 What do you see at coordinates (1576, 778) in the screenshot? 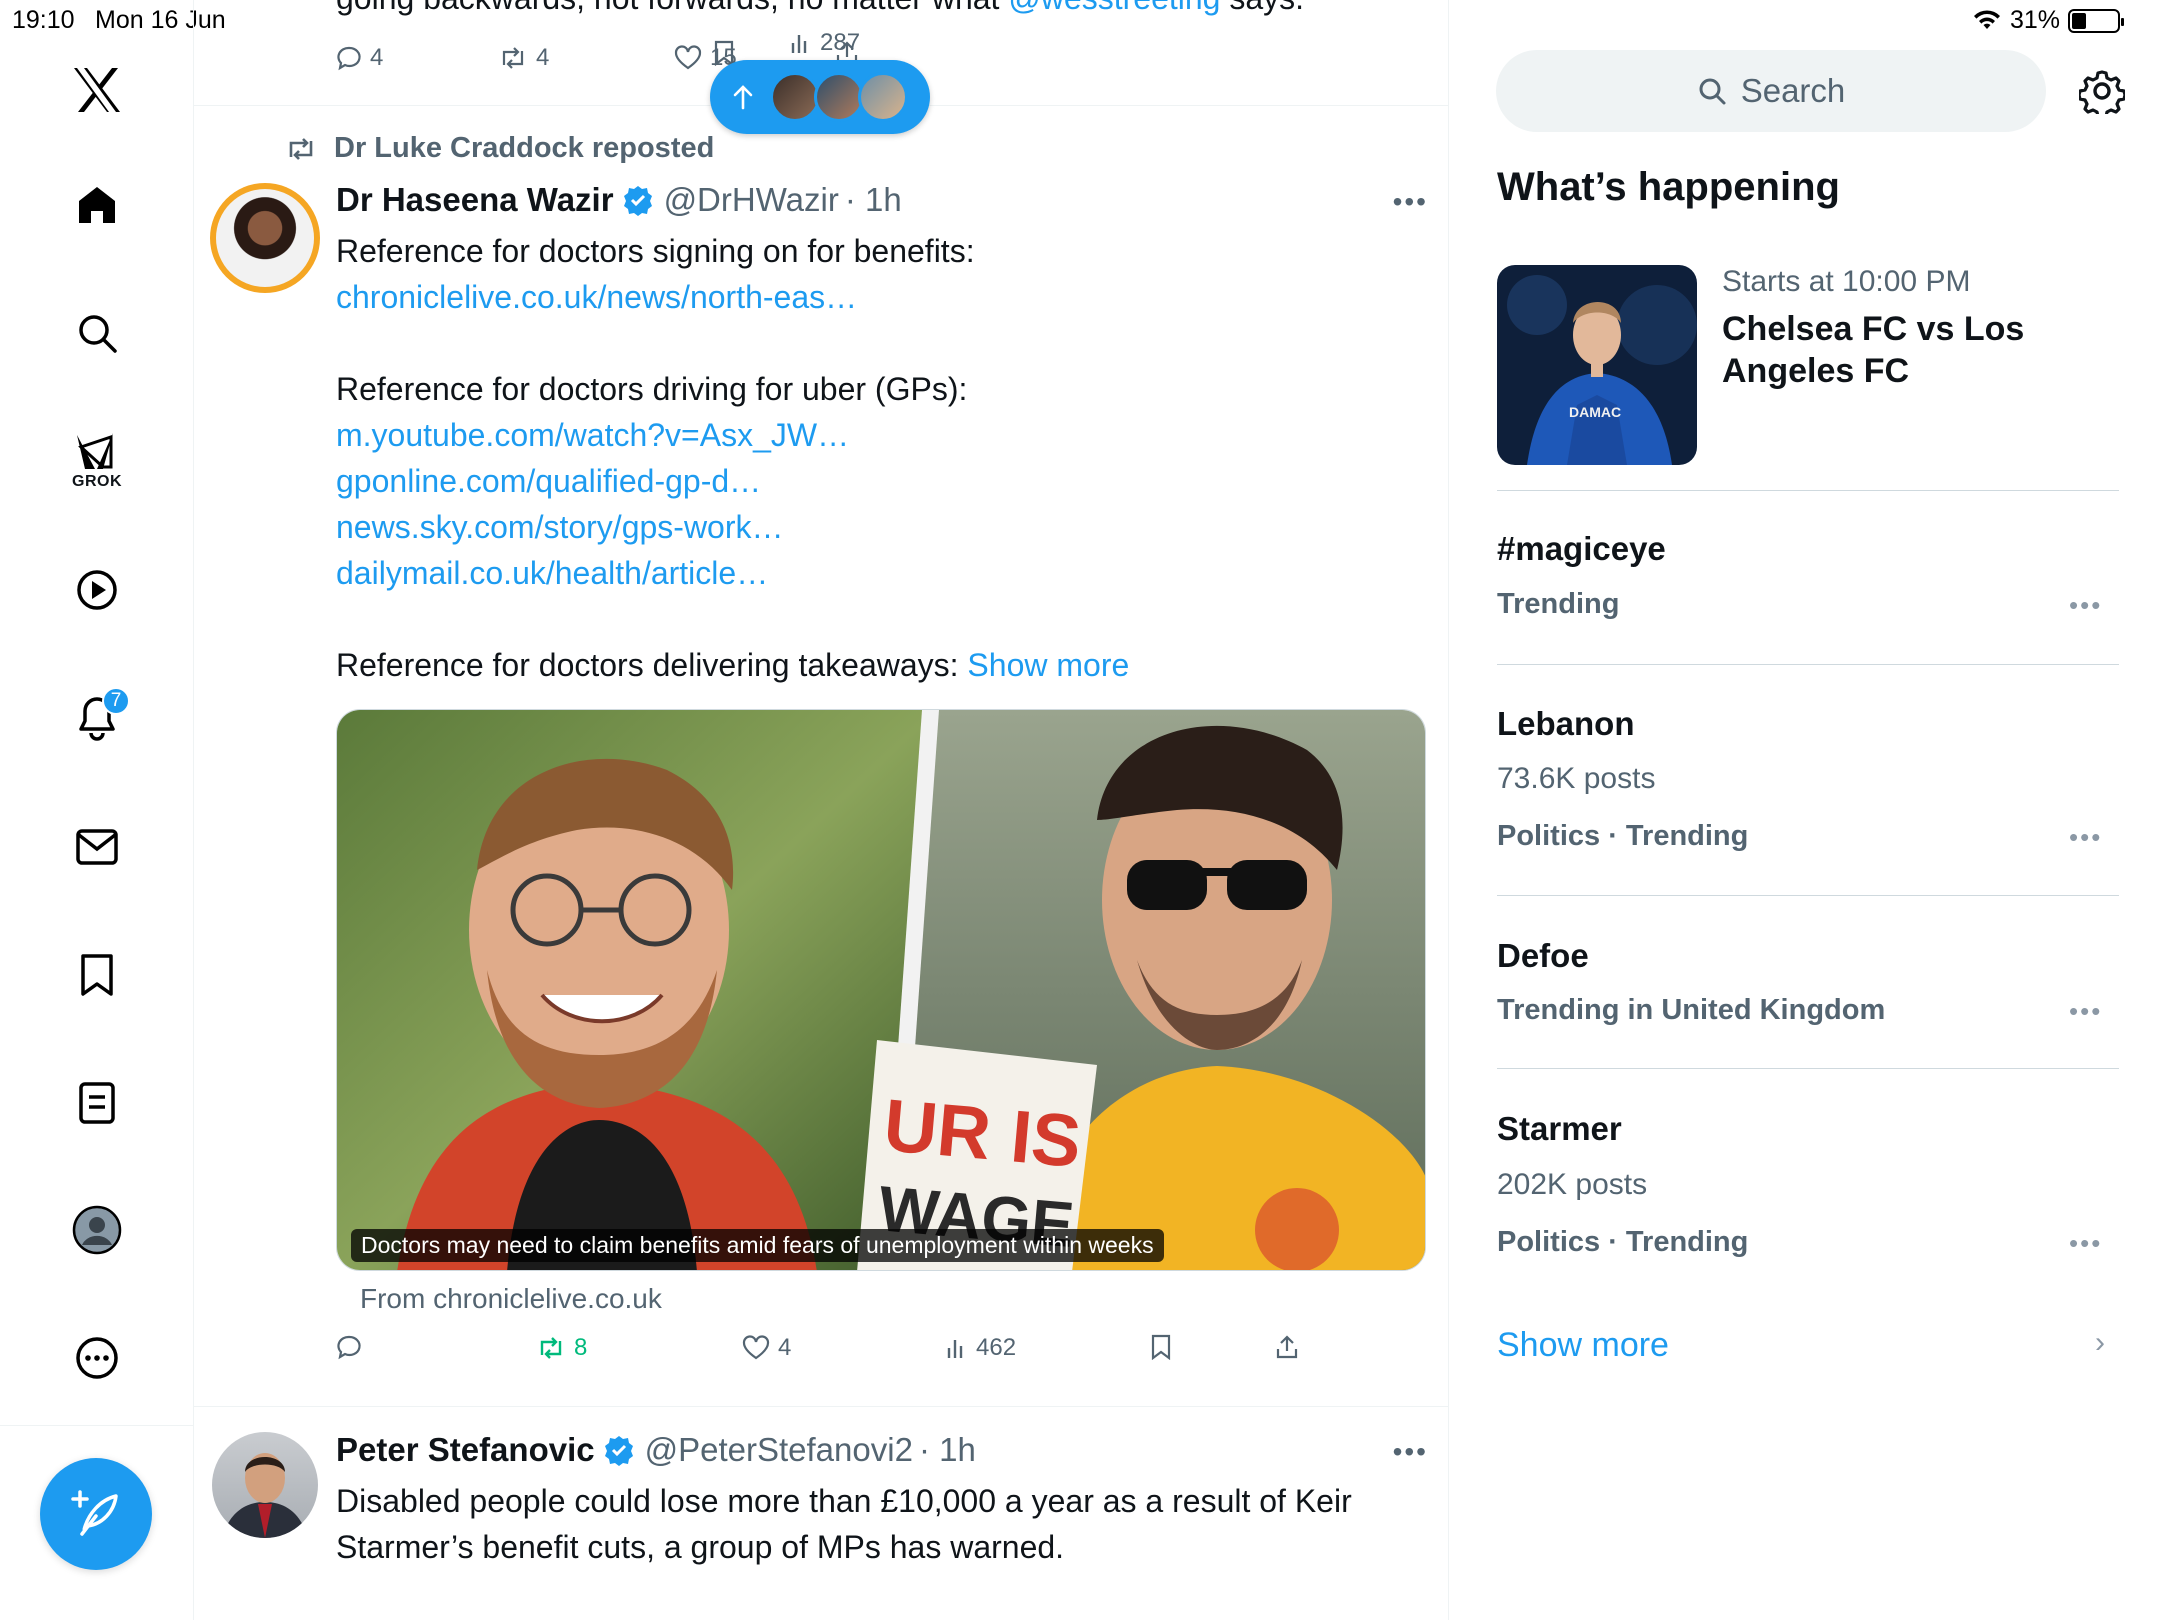
I see `trend-posts: 73.6K posts` at bounding box center [1576, 778].